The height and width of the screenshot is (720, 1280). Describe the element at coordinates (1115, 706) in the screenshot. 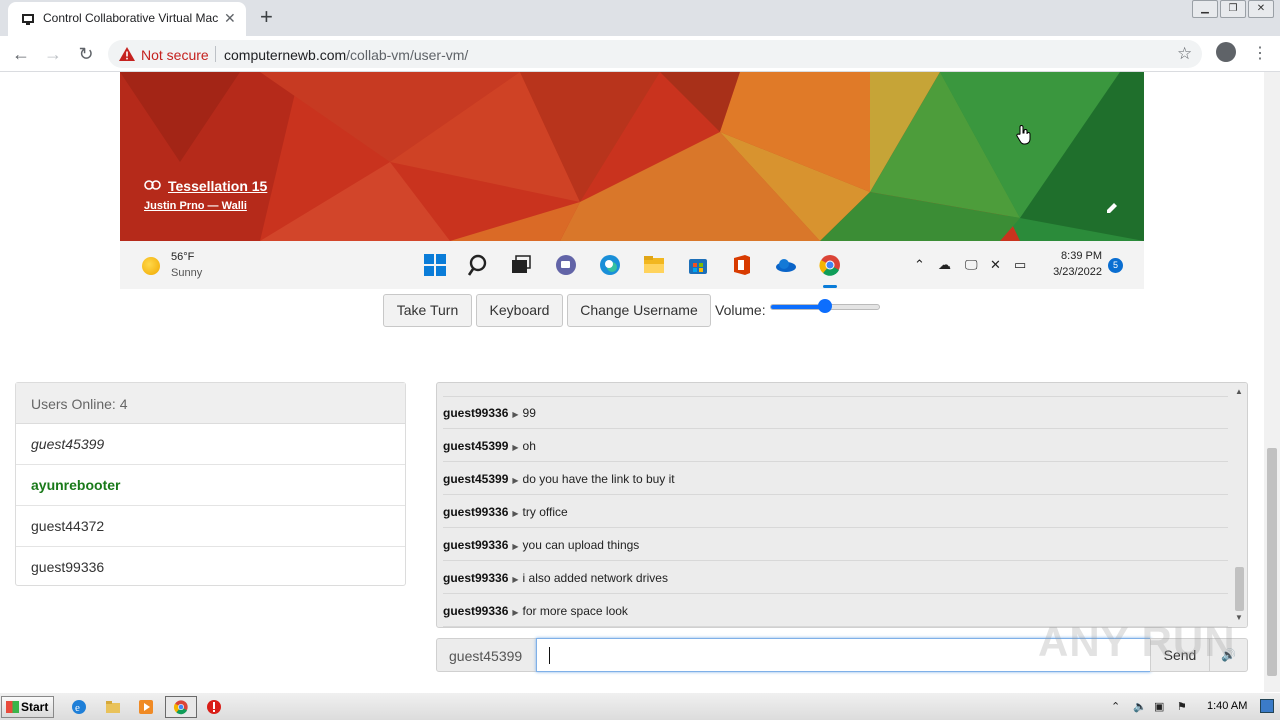

I see `tray-chevron-icon: ⌃` at that location.